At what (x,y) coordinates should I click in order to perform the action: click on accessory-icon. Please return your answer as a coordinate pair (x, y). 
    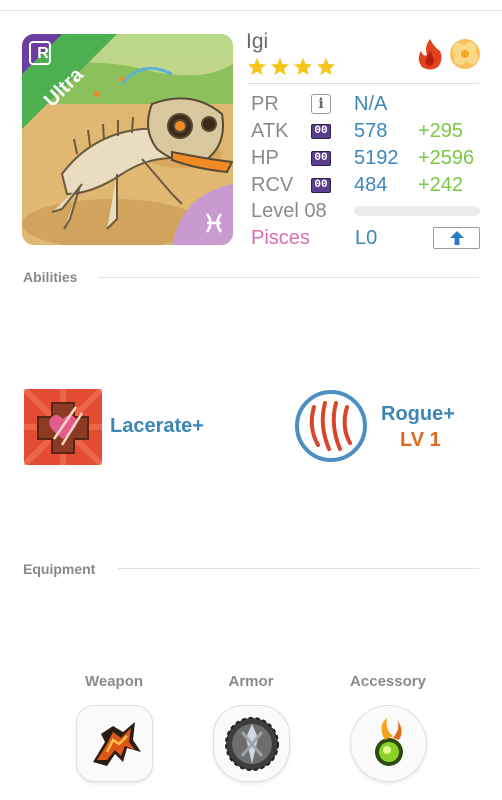
    Looking at the image, I should click on (389, 742).